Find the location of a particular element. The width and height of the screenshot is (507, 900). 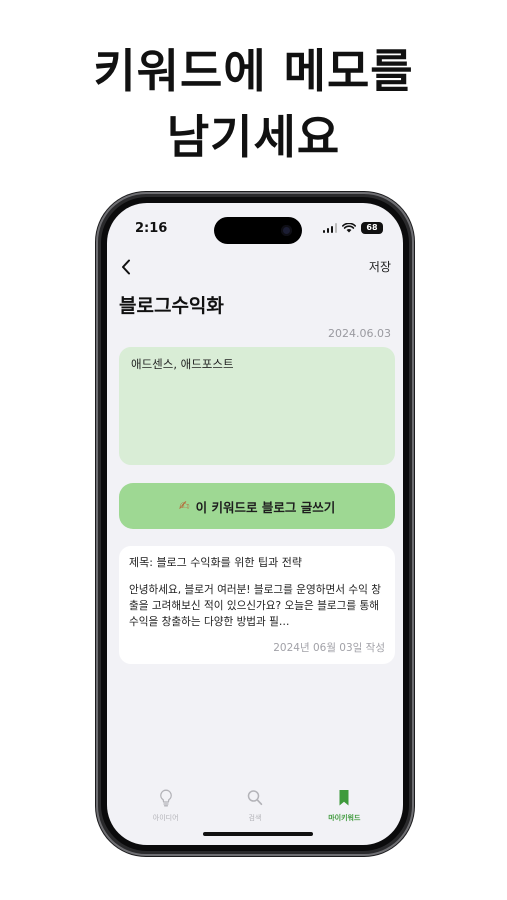

headline-line-2: 남기세요 is located at coordinates (253, 137).